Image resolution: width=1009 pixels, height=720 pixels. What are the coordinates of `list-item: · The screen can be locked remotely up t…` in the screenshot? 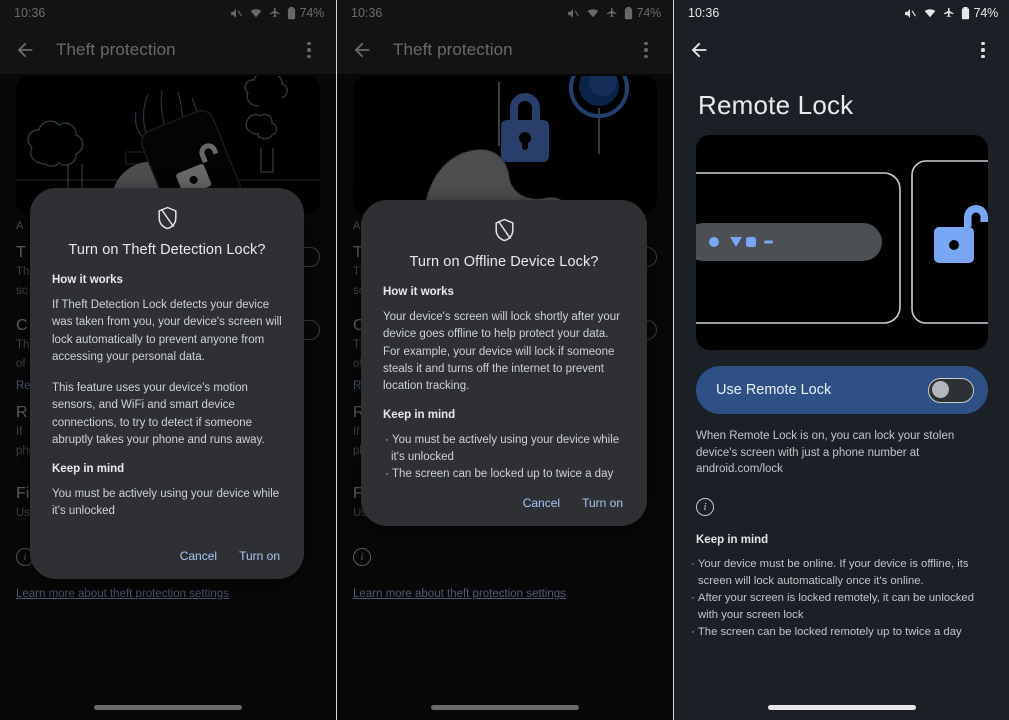 It's located at (826, 631).